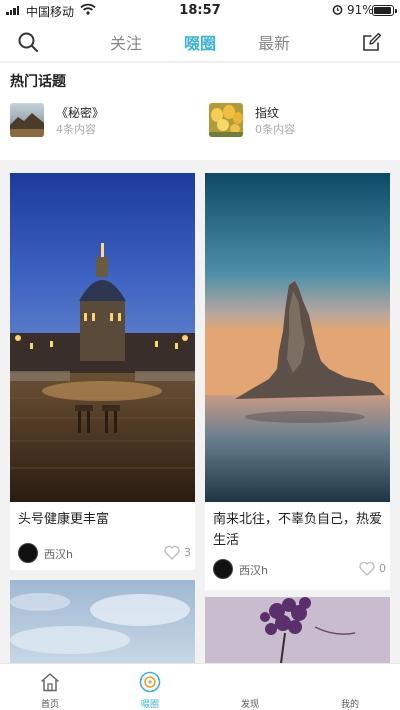 This screenshot has height=710, width=400. I want to click on topic-name: 《秘密》, so click(80, 113).